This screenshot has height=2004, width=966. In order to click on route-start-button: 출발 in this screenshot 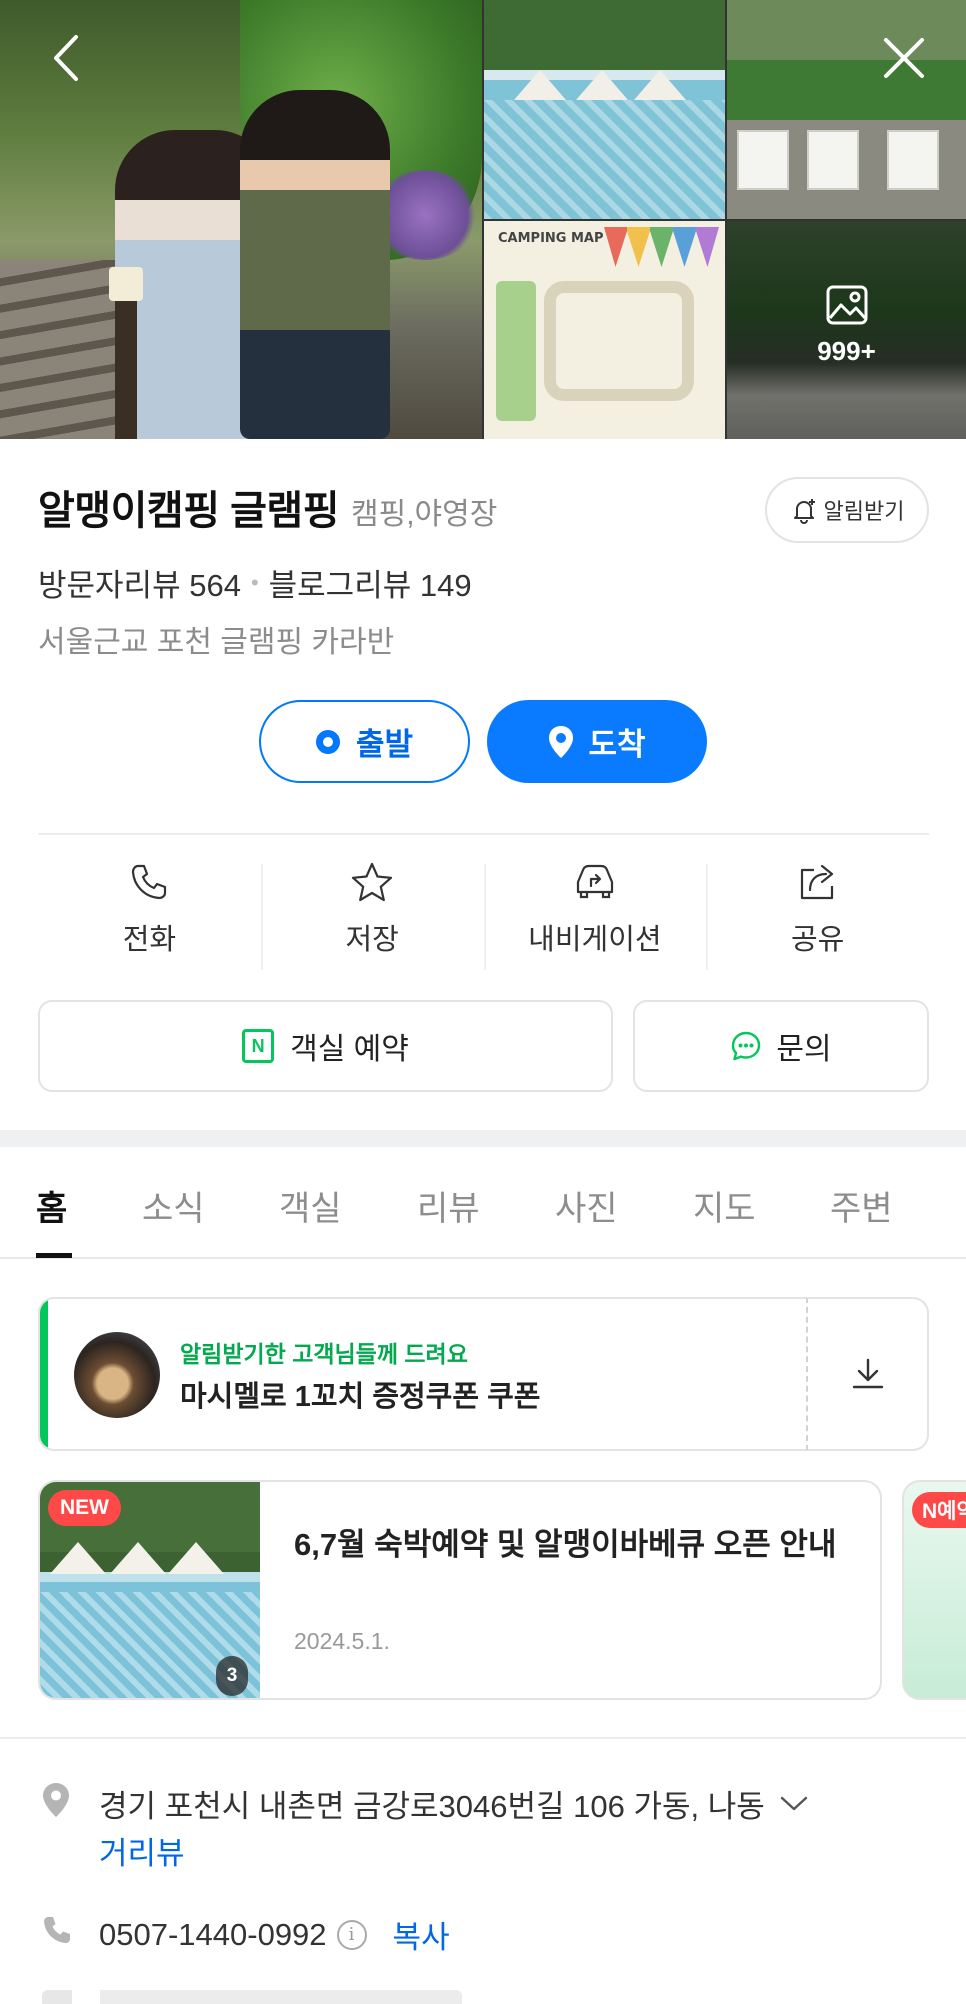, I will do `click(364, 741)`.